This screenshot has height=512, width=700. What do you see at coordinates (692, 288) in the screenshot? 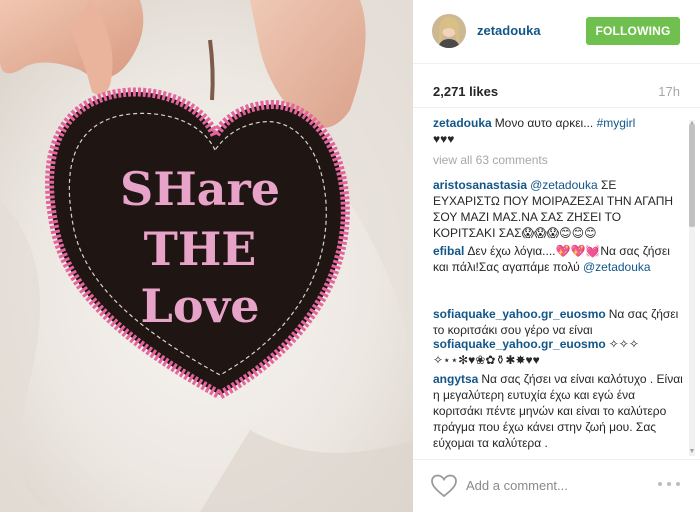
I see `comments-scrollbar: ▲ ▼` at bounding box center [692, 288].